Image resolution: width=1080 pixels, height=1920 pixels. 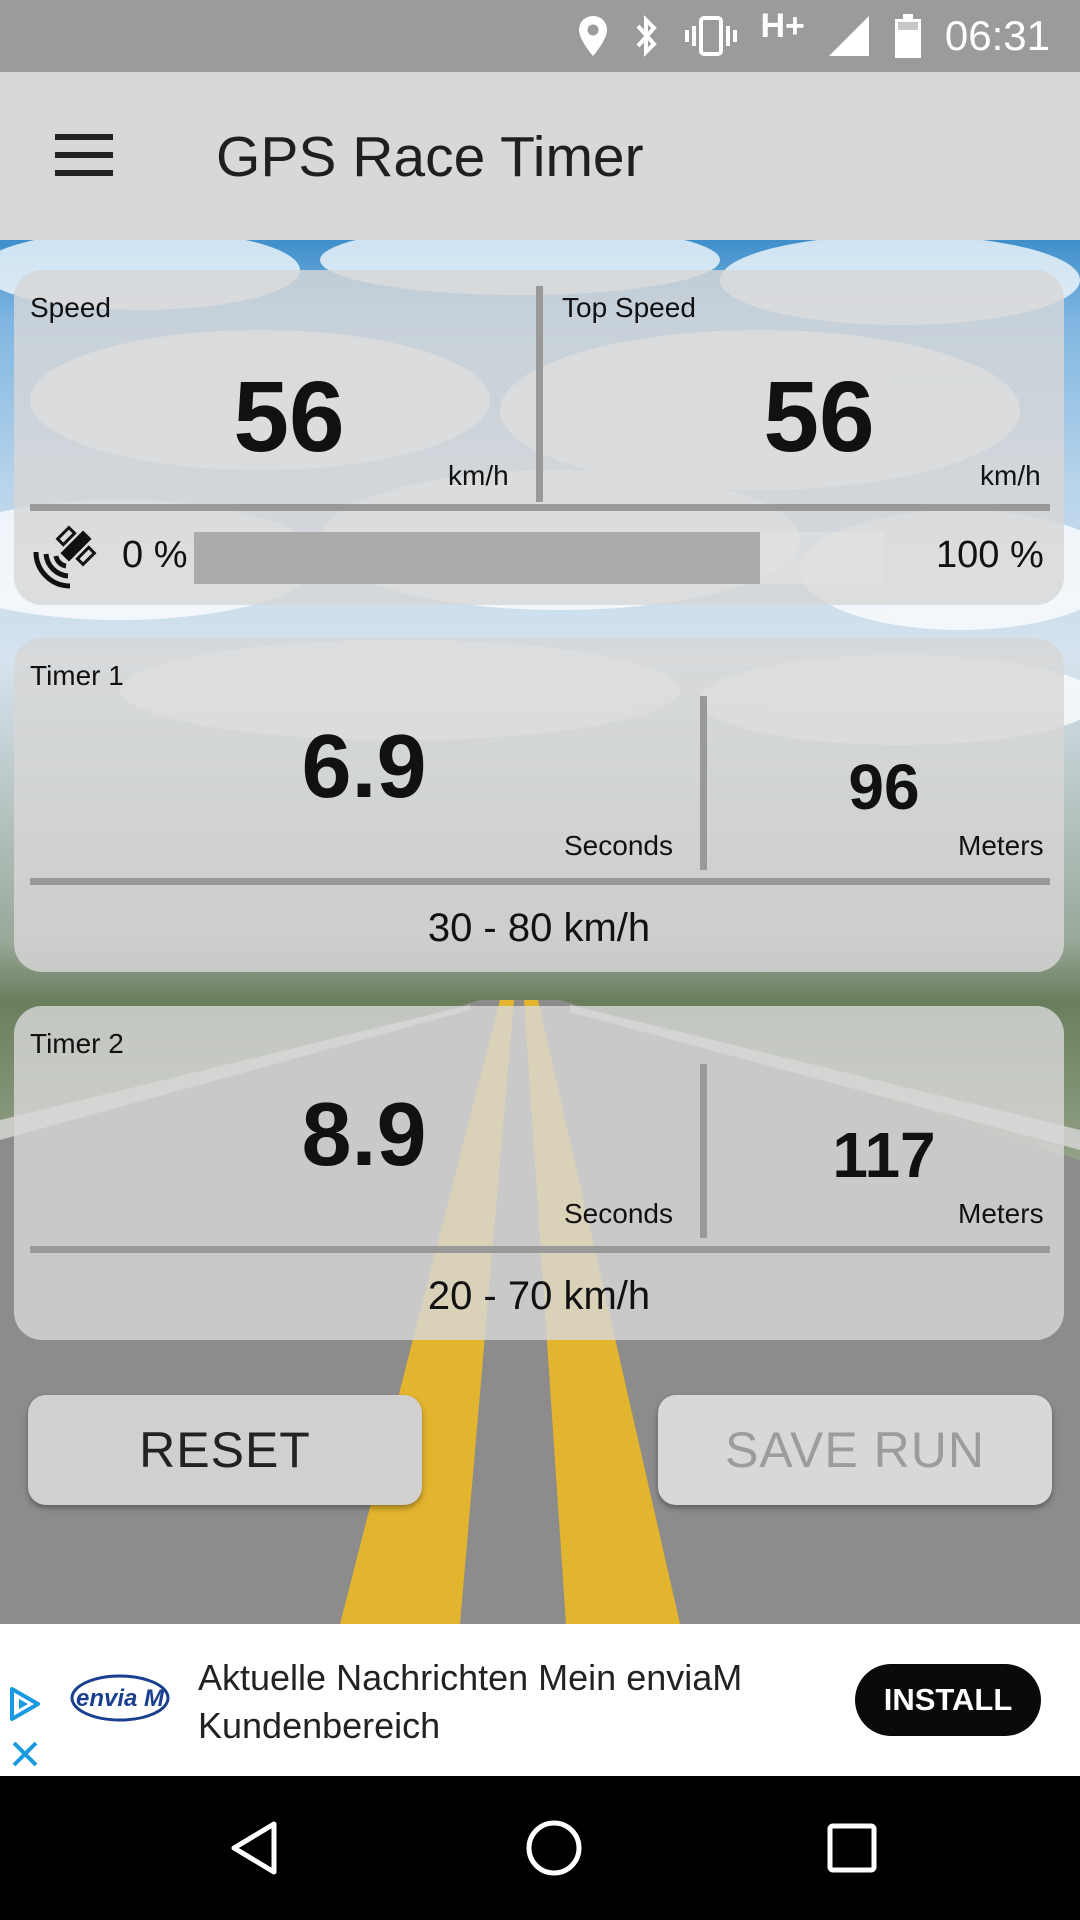 I want to click on top-speed-value: 56, so click(x=819, y=417).